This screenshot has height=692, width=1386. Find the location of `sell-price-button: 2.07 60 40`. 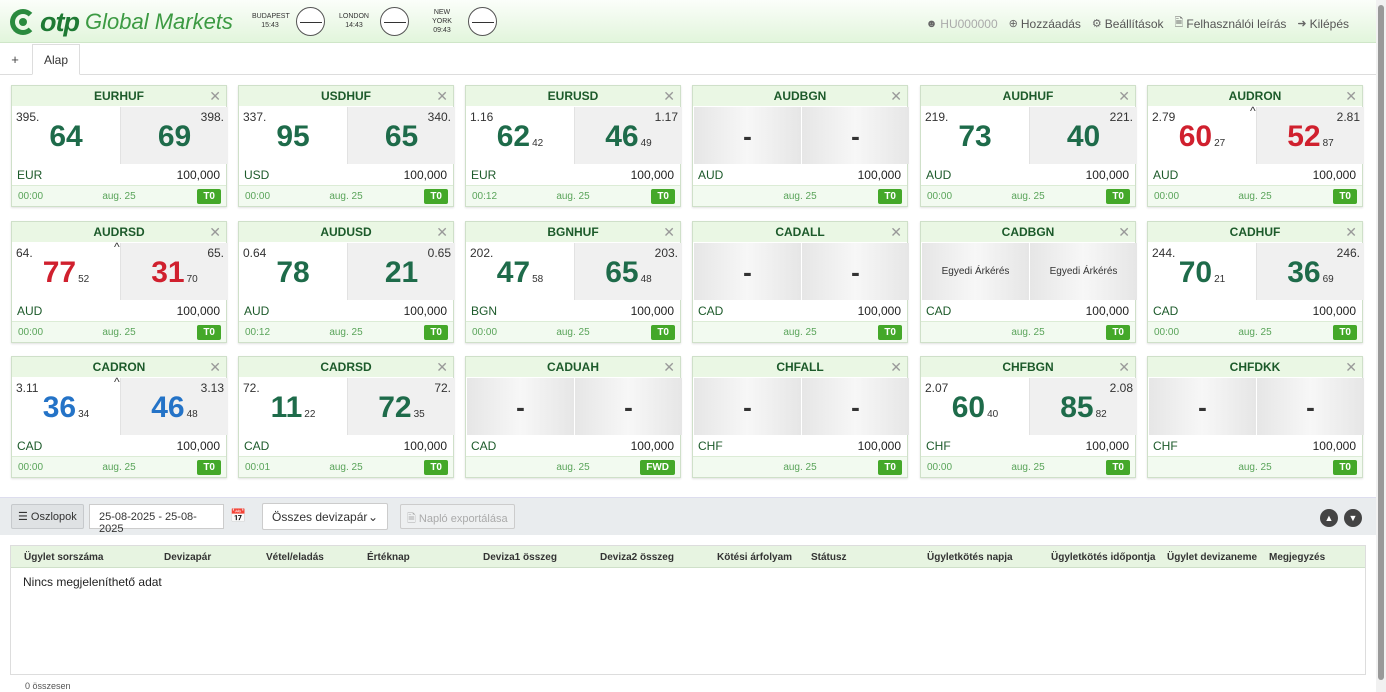

sell-price-button: 2.07 60 40 is located at coordinates (975, 406).